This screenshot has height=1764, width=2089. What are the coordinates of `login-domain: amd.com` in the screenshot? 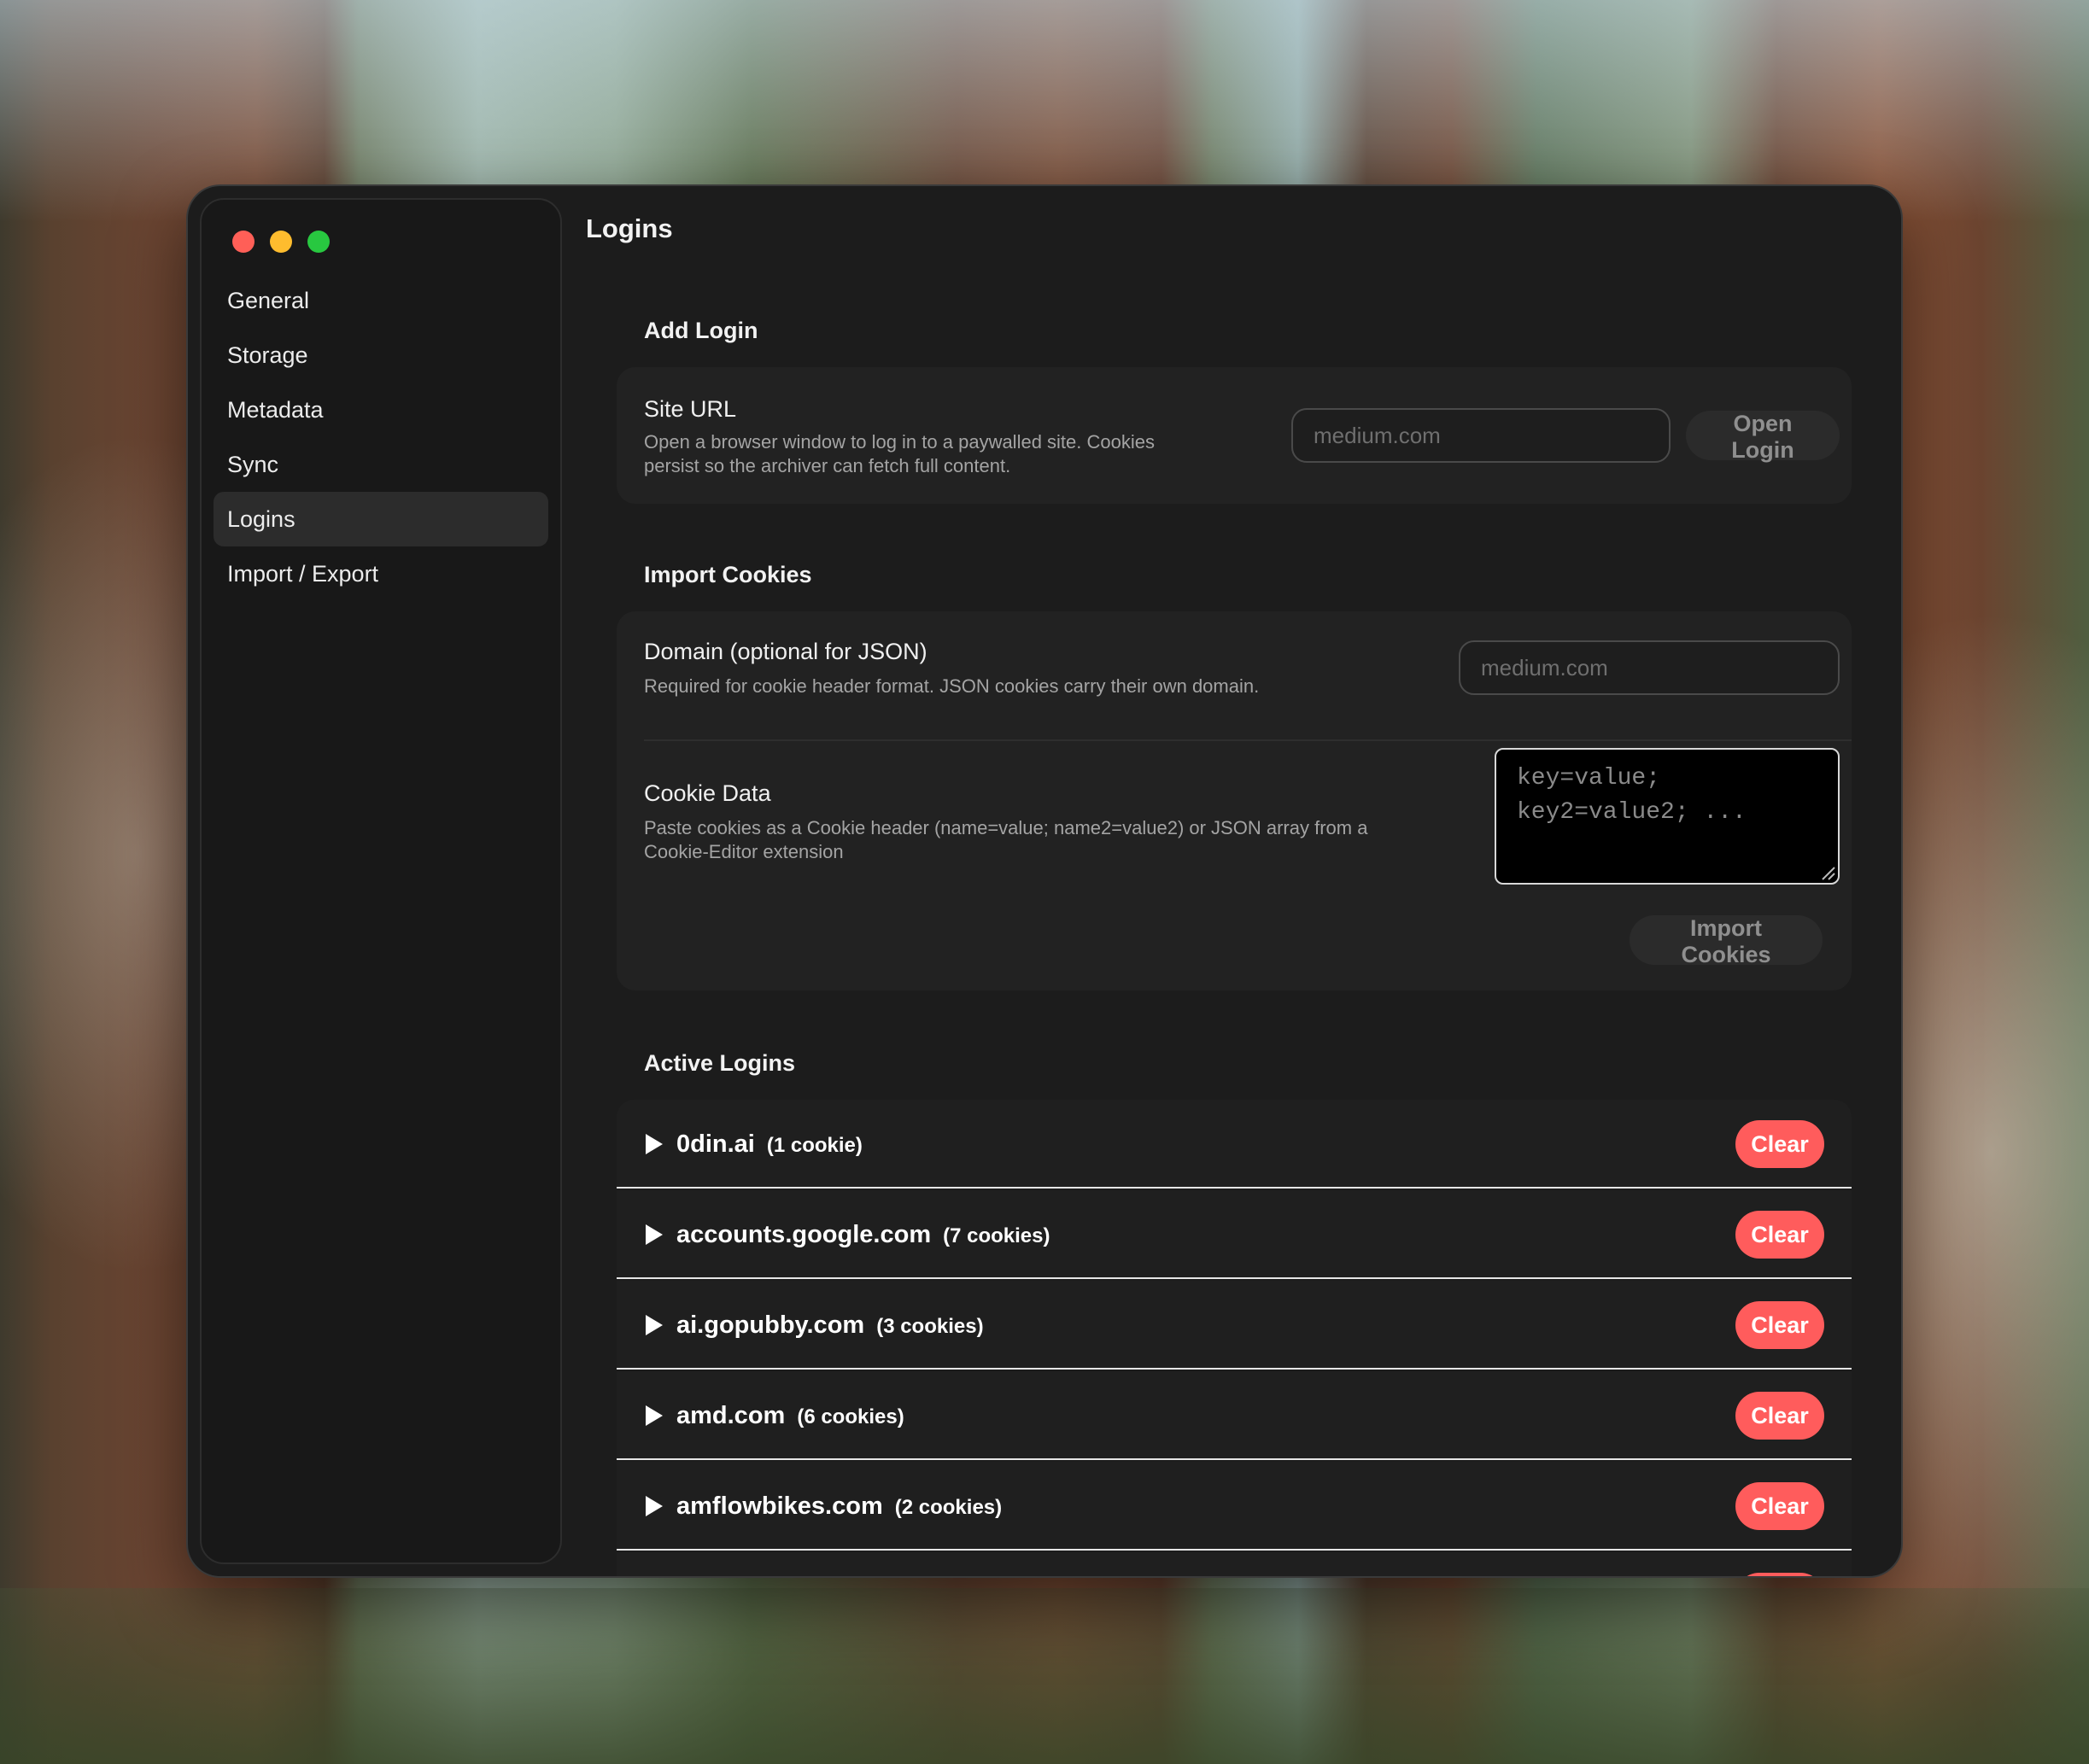 It's located at (731, 1415).